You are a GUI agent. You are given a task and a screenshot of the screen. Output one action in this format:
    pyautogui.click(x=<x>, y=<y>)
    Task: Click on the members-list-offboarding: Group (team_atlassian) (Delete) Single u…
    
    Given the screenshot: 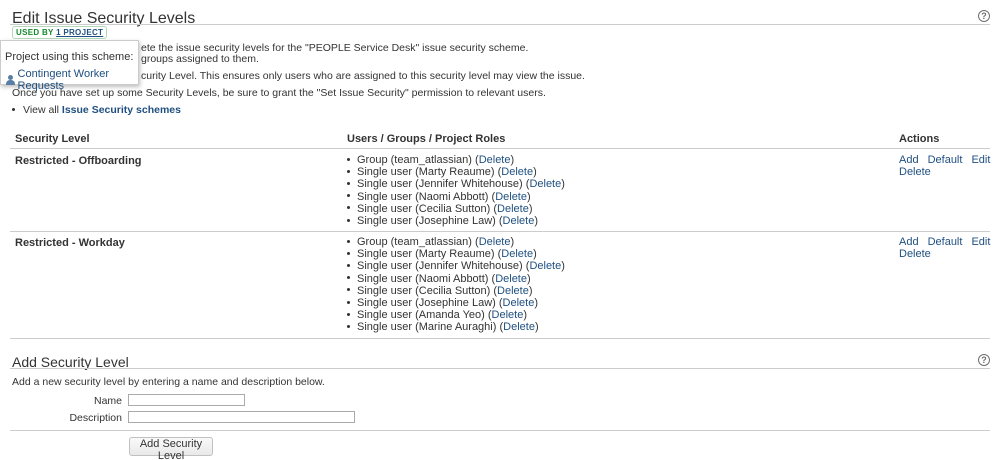 What is the action you would take?
    pyautogui.click(x=456, y=190)
    